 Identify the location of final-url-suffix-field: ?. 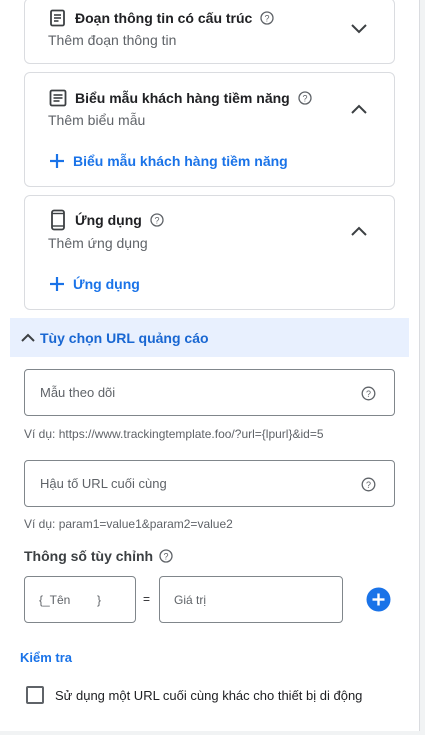
(209, 483).